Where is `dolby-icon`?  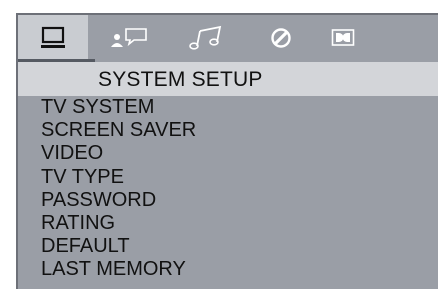 dolby-icon is located at coordinates (343, 38).